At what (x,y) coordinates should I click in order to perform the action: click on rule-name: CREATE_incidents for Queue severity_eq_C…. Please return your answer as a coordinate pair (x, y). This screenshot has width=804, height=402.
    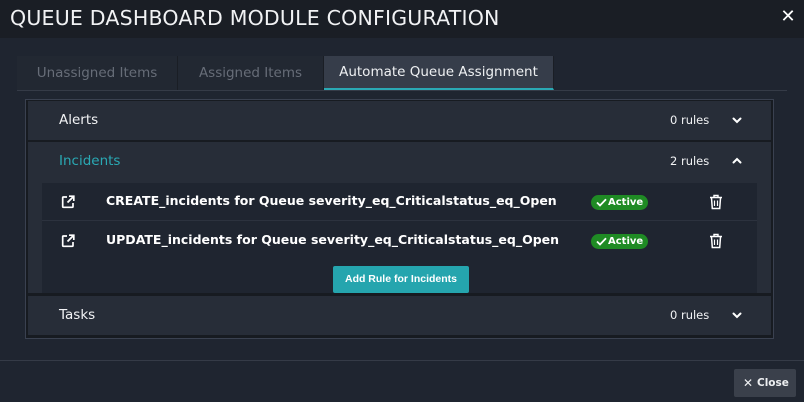
    Looking at the image, I should click on (331, 200).